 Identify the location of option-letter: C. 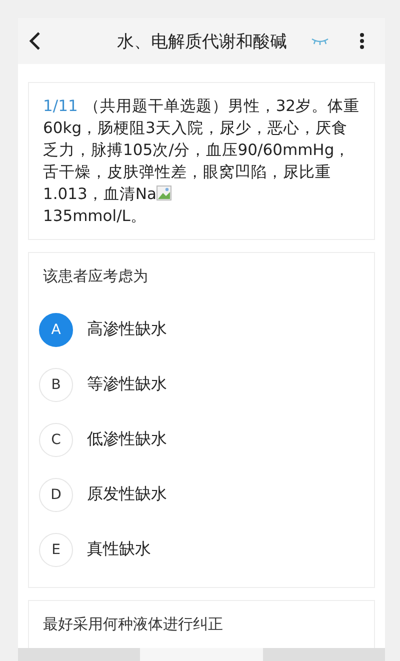
(56, 439).